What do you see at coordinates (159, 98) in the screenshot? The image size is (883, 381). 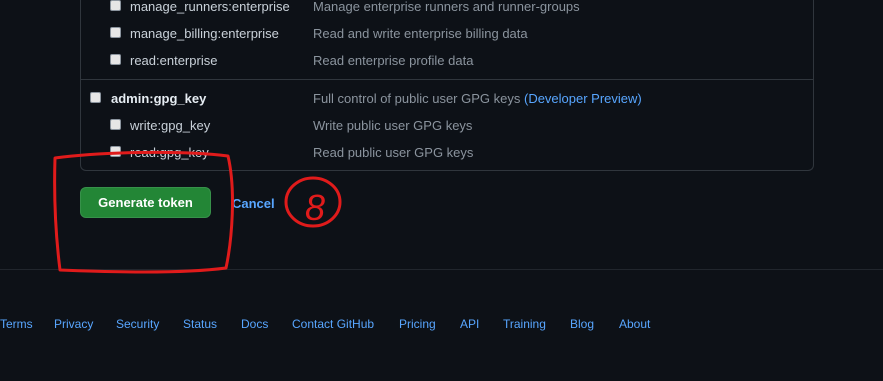 I see `scope-name: admin:gpg_key` at bounding box center [159, 98].